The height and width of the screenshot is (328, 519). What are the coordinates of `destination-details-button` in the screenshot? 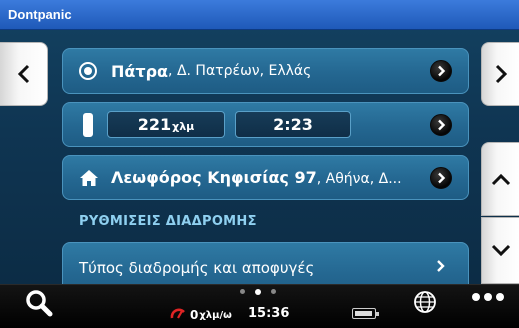 It's located at (441, 177).